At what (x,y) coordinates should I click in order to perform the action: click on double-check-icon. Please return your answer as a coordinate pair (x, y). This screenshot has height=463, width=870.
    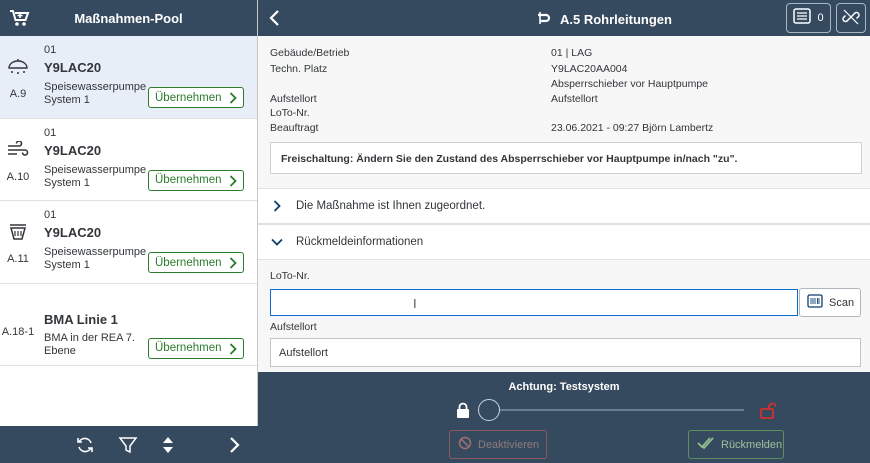
    Looking at the image, I should click on (706, 444).